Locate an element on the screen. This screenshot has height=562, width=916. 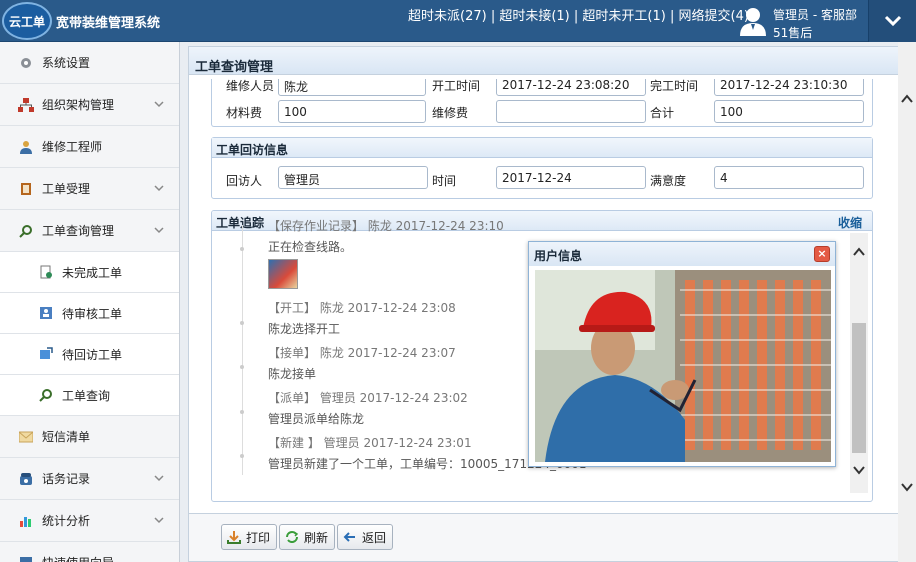
sidebar-item-label: 待回访工单 is located at coordinates (92, 354).